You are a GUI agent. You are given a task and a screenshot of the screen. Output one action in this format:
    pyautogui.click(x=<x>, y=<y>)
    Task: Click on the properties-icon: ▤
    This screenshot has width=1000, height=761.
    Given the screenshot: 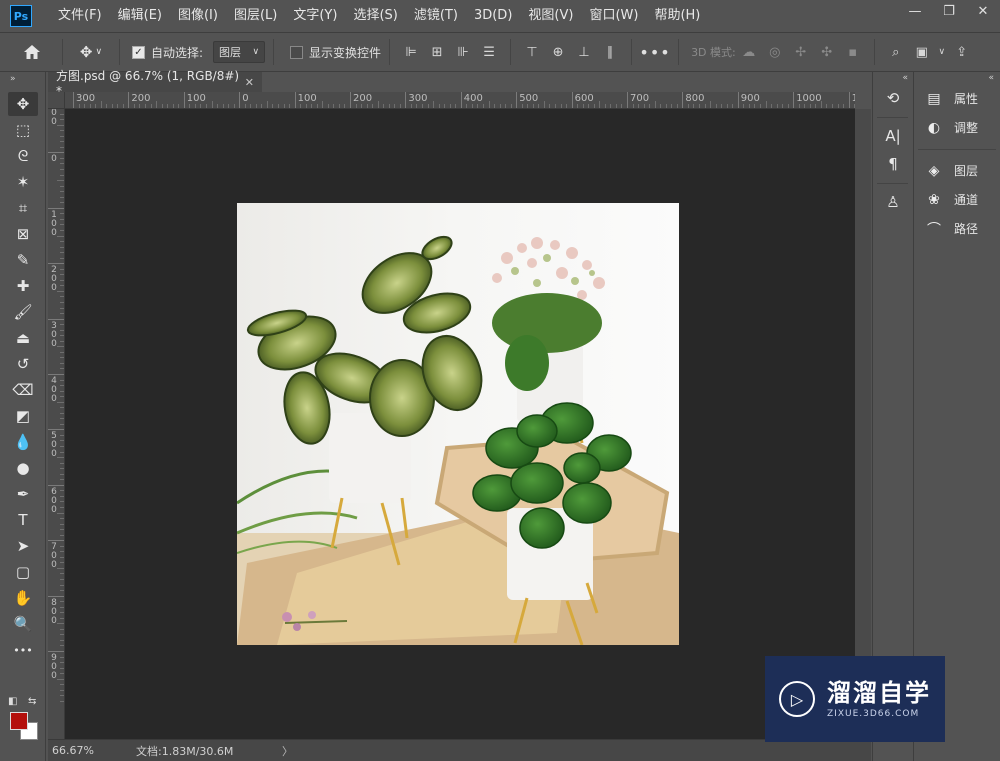 What is the action you would take?
    pyautogui.click(x=934, y=98)
    